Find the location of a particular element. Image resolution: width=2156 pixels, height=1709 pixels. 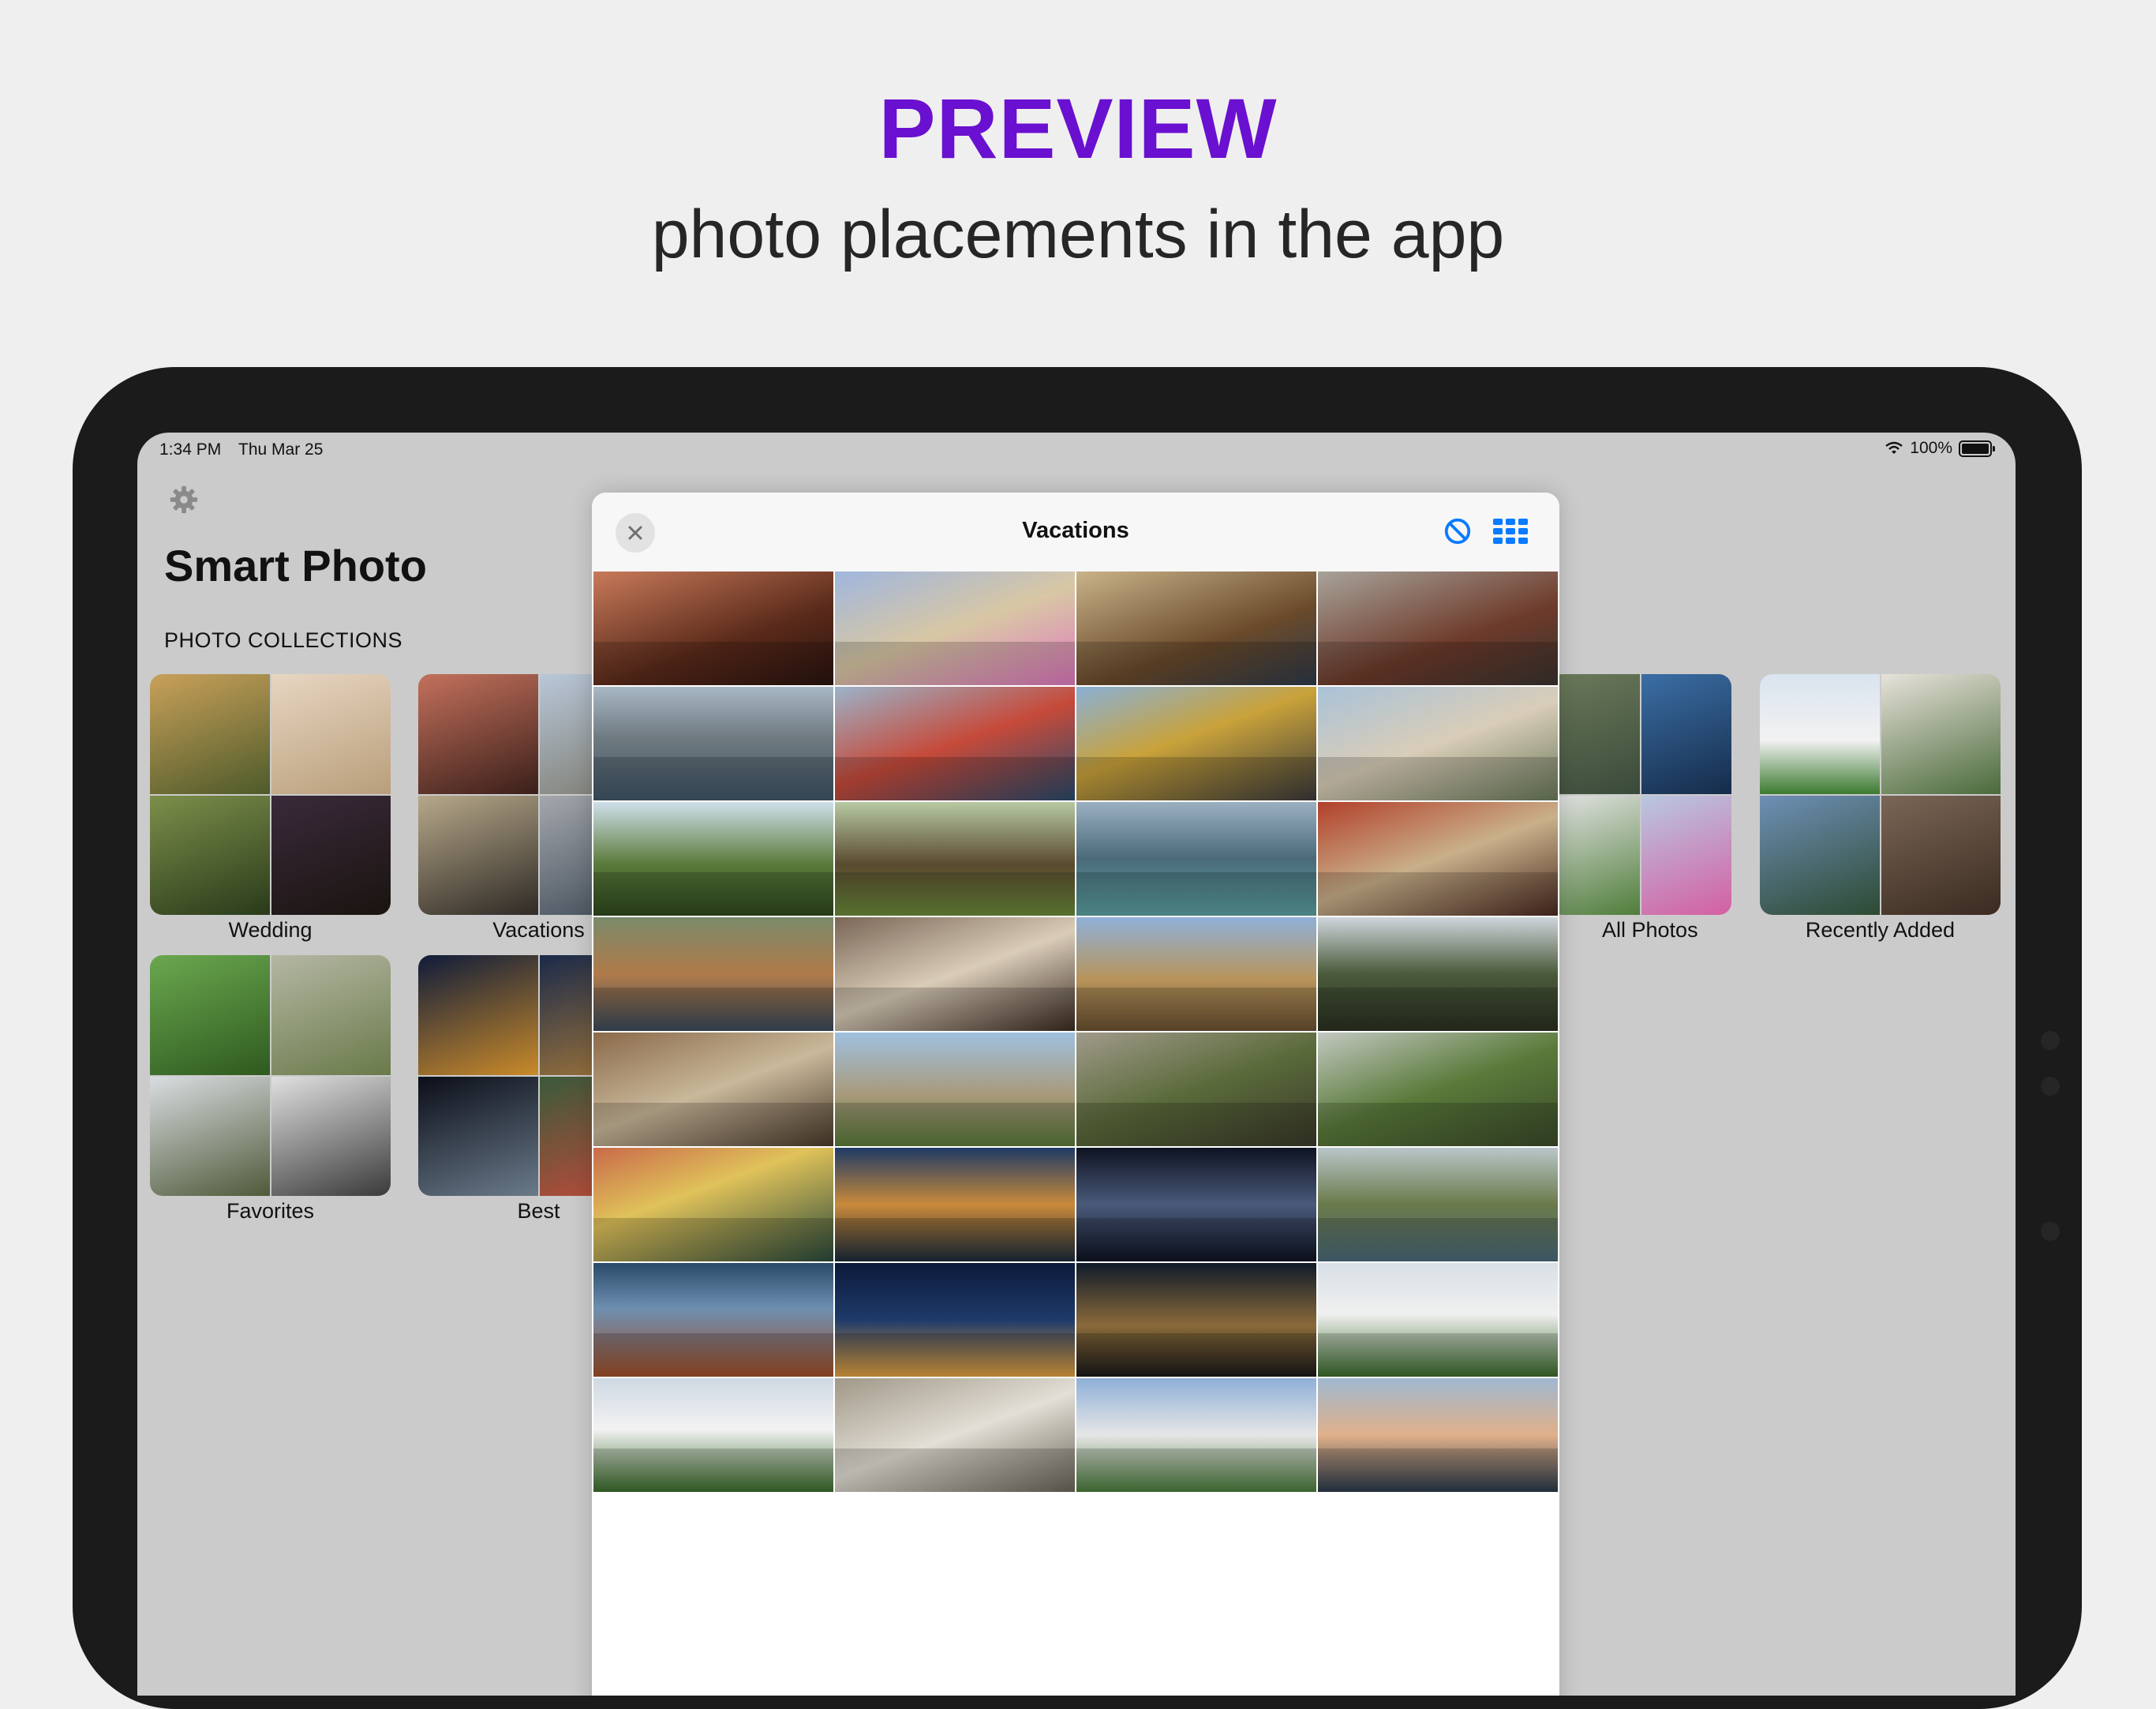

section-label: PHOTO COLLECTIONS is located at coordinates (283, 640).